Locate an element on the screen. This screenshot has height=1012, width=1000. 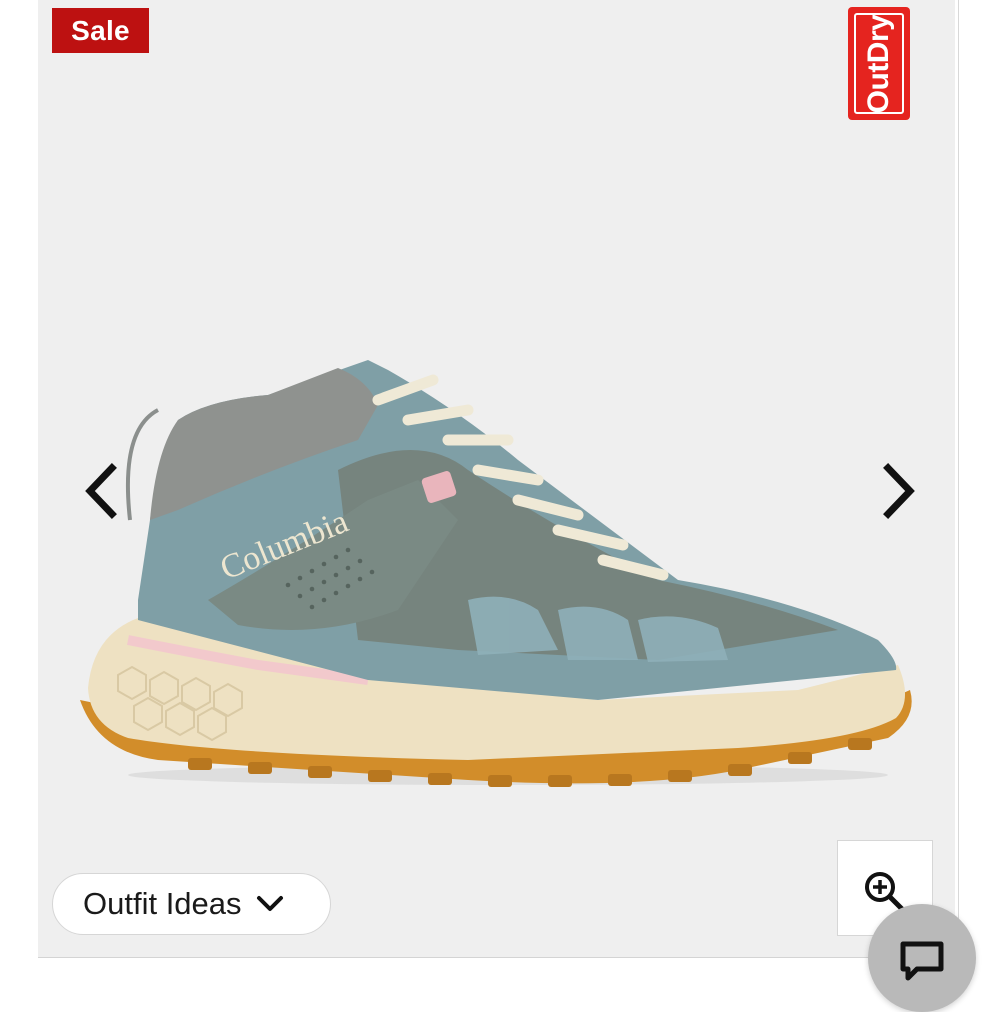
gallery-bottom-divider is located at coordinates (498, 957).